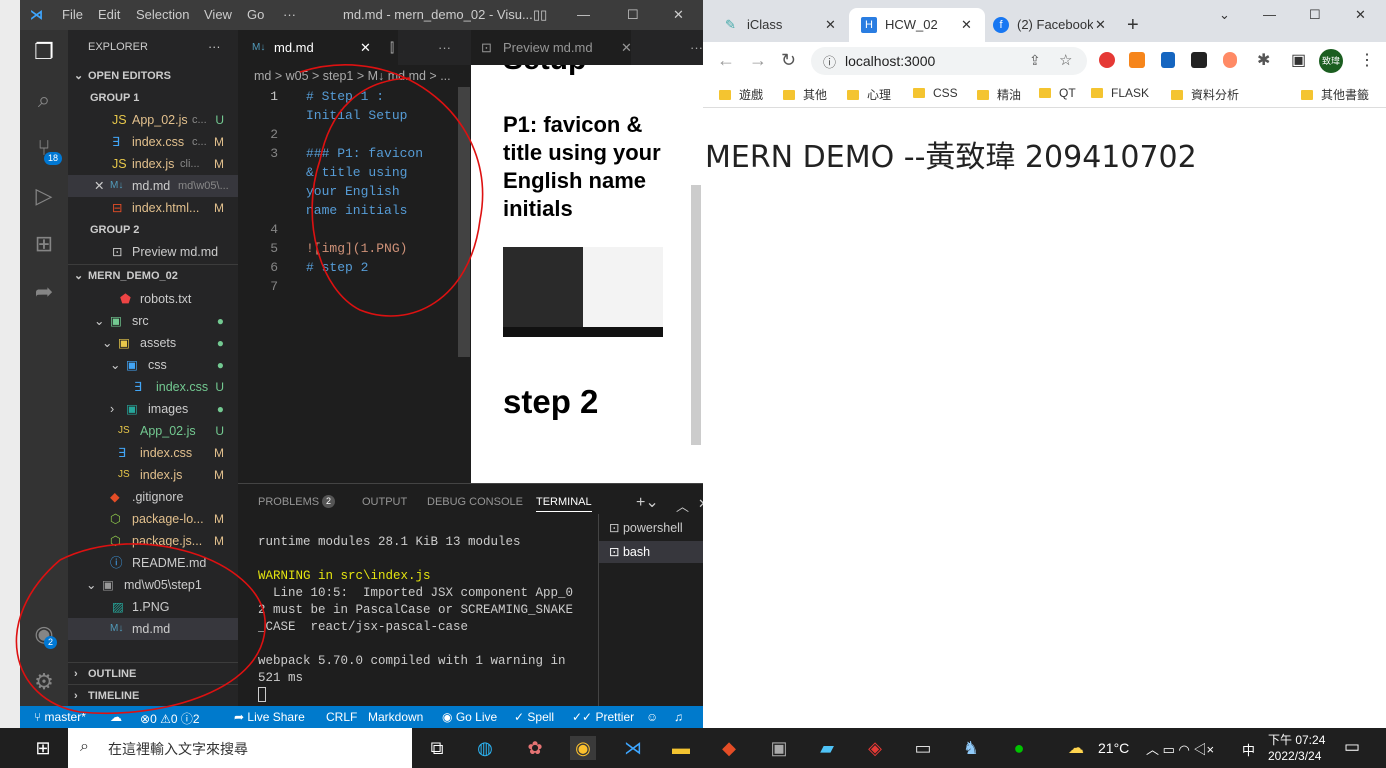  What do you see at coordinates (629, 551) in the screenshot?
I see `terminal-item-active: ⊡ bash` at bounding box center [629, 551].